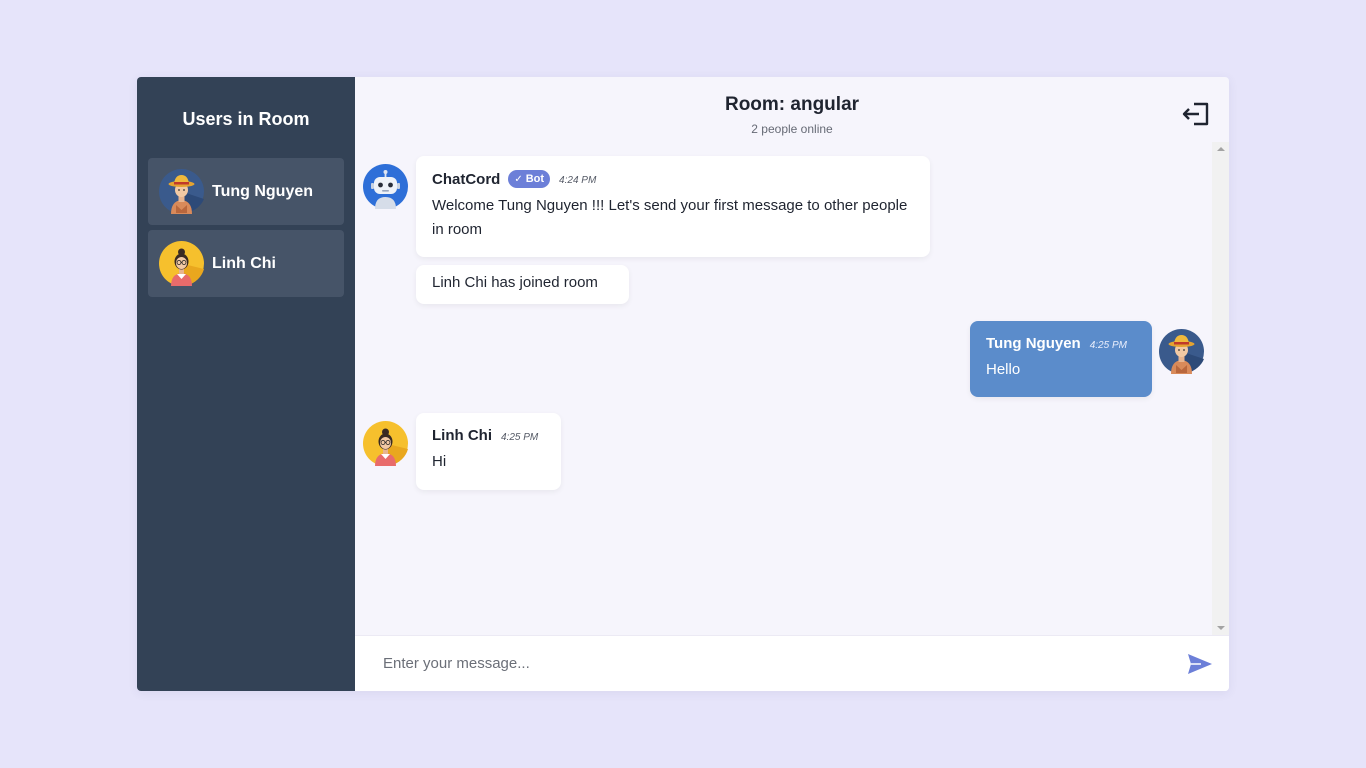 This screenshot has height=768, width=1366. I want to click on user-name: Linh Chi, so click(244, 263).